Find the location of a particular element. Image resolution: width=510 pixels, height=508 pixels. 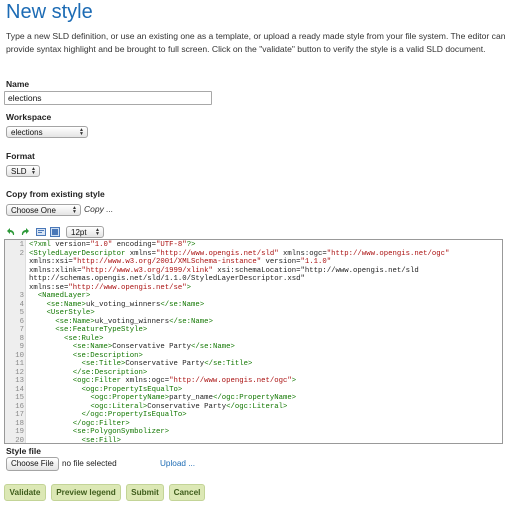

code-text: </ogc:PropertyIsEqualTo> is located at coordinates (134, 415).